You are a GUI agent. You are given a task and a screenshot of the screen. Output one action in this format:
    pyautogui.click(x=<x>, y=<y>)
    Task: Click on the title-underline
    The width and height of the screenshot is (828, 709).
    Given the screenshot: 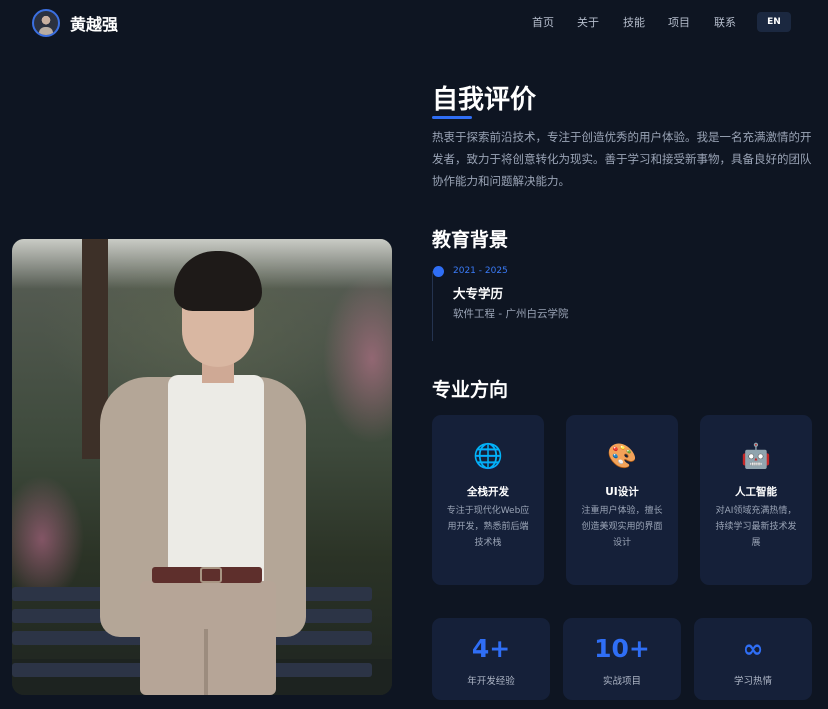 What is the action you would take?
    pyautogui.click(x=452, y=117)
    